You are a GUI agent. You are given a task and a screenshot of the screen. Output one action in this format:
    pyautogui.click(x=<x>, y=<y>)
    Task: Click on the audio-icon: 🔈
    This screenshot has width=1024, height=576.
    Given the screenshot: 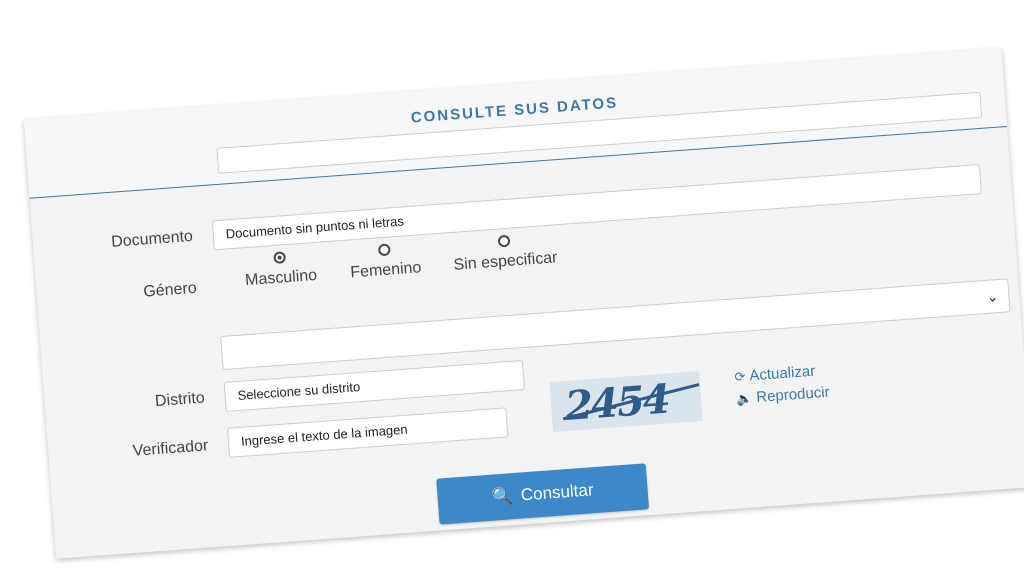 What is the action you would take?
    pyautogui.click(x=744, y=398)
    